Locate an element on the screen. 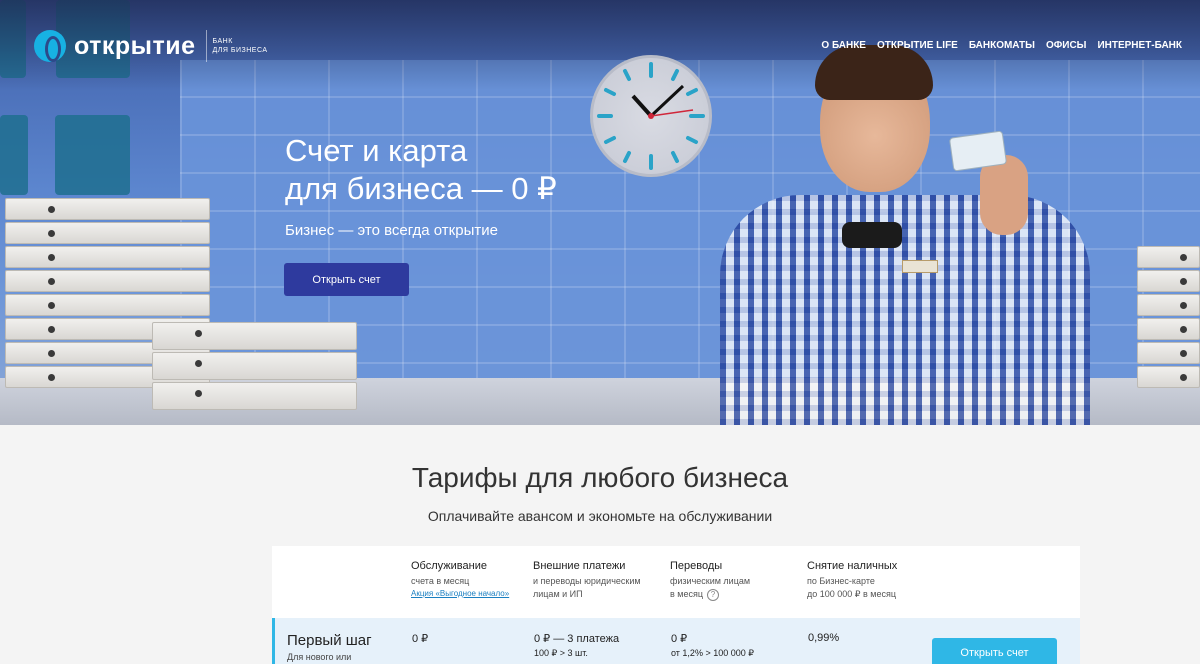  logo-subtitle: БАНК ДЛЯ БИЗНЕСА is located at coordinates (240, 46).